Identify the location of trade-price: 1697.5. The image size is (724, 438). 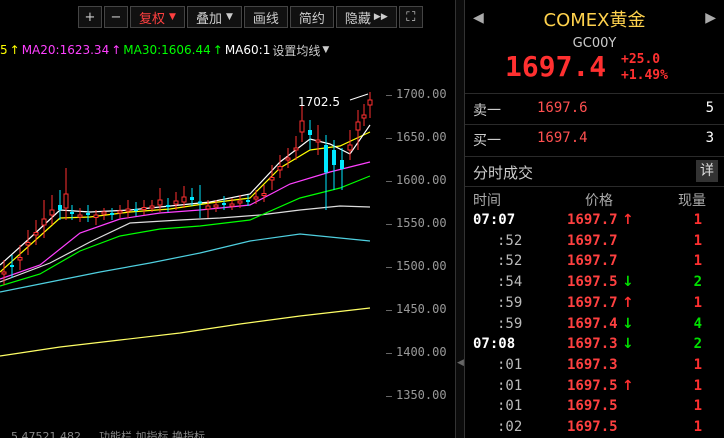
(592, 282).